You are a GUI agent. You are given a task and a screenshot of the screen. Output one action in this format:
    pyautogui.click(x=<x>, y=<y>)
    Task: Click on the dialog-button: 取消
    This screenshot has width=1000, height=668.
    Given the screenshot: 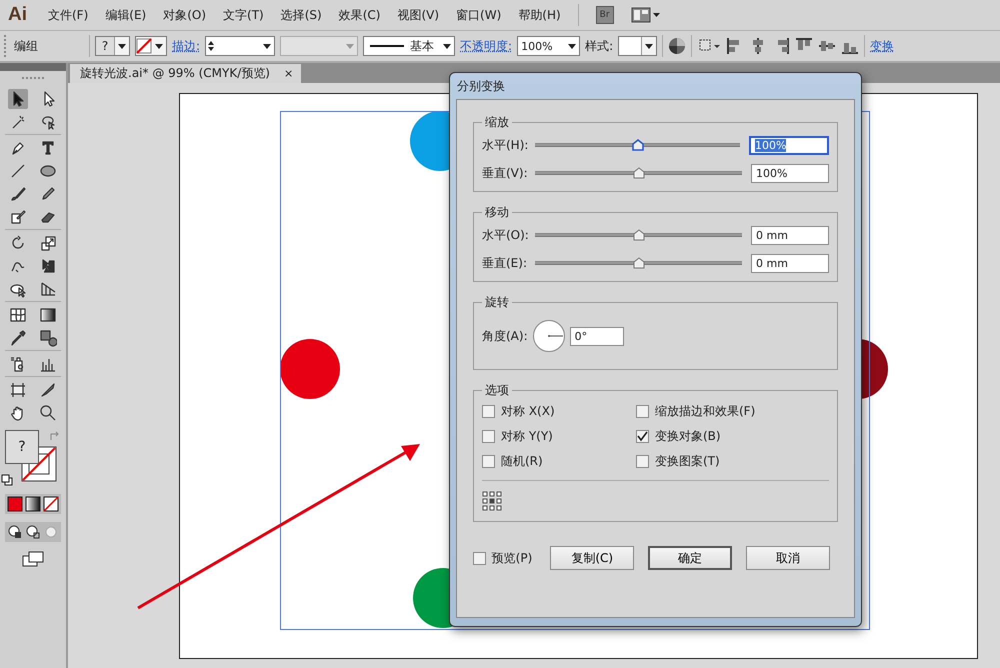 What is the action you would take?
    pyautogui.click(x=788, y=558)
    